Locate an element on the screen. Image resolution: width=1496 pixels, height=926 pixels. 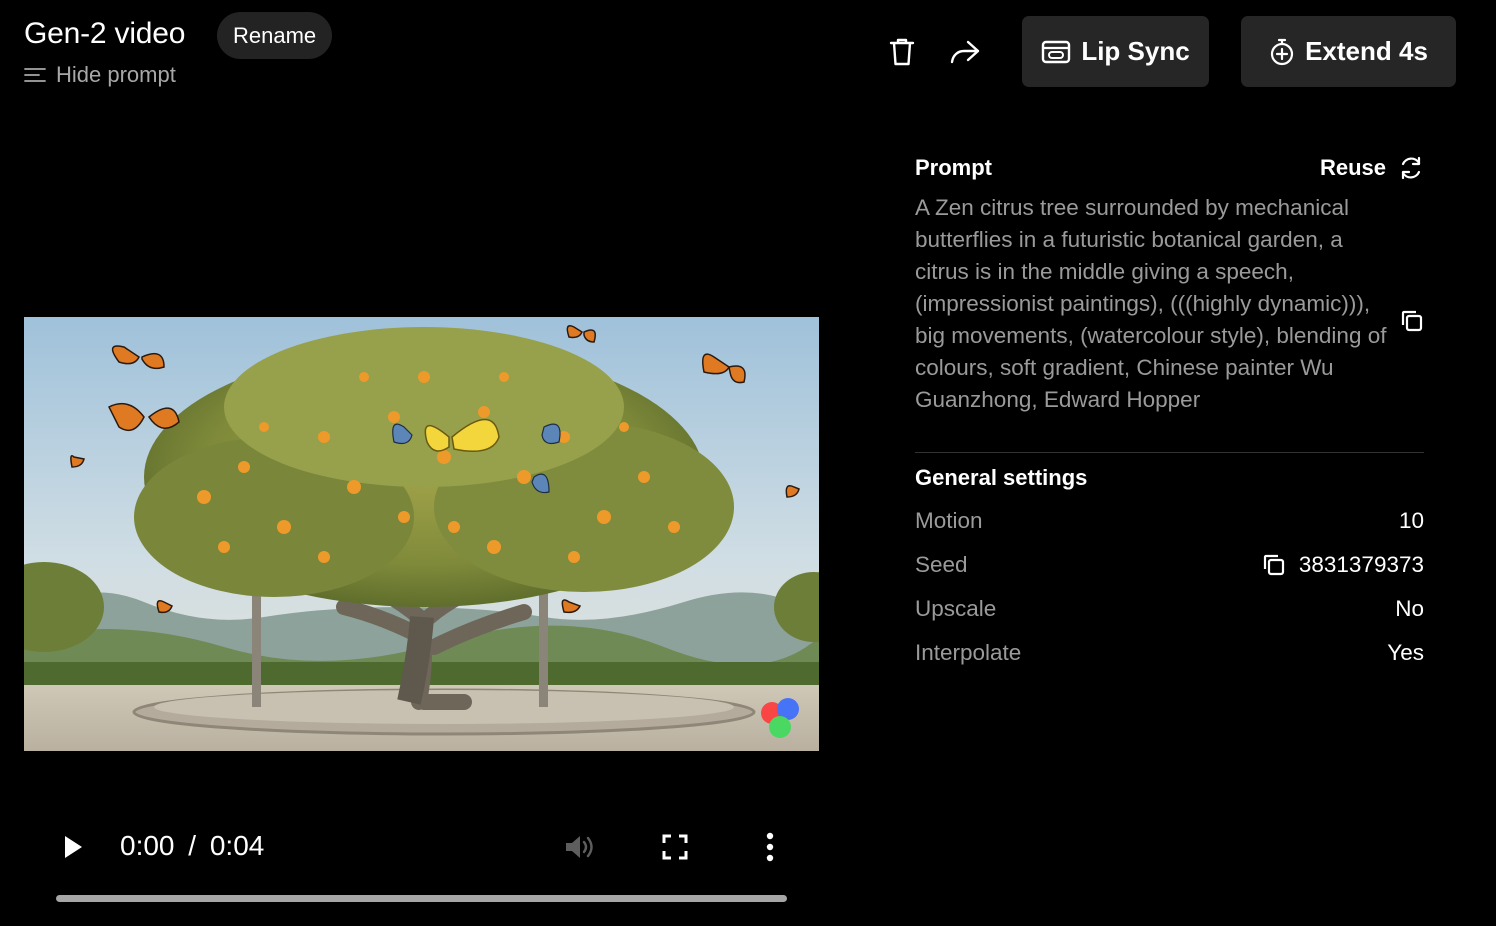
more-vertical-icon is located at coordinates (770, 847).